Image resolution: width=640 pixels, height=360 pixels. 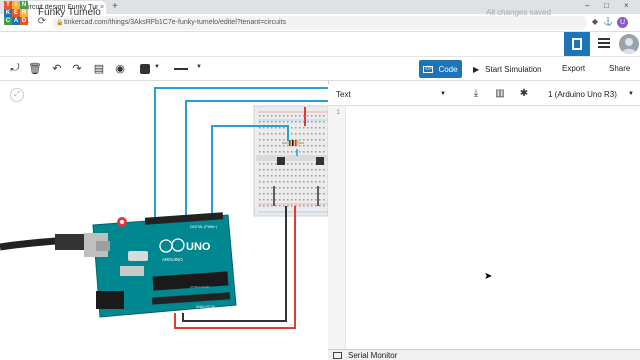 What do you see at coordinates (120, 68) in the screenshot?
I see `visibility-eye-icon: ◉` at bounding box center [120, 68].